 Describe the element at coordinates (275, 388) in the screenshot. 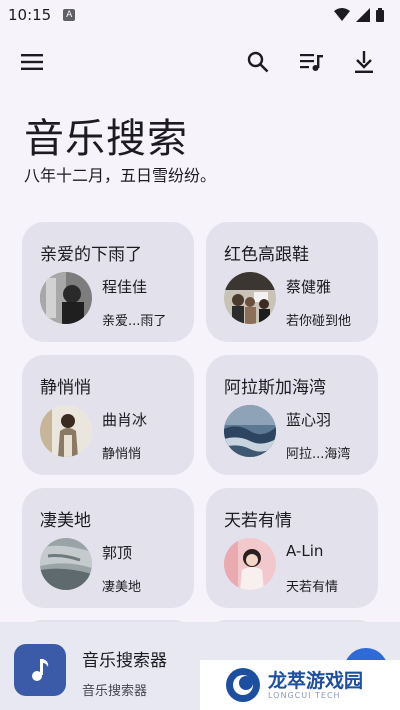

I see `song-title: 阿拉斯加海湾` at that location.